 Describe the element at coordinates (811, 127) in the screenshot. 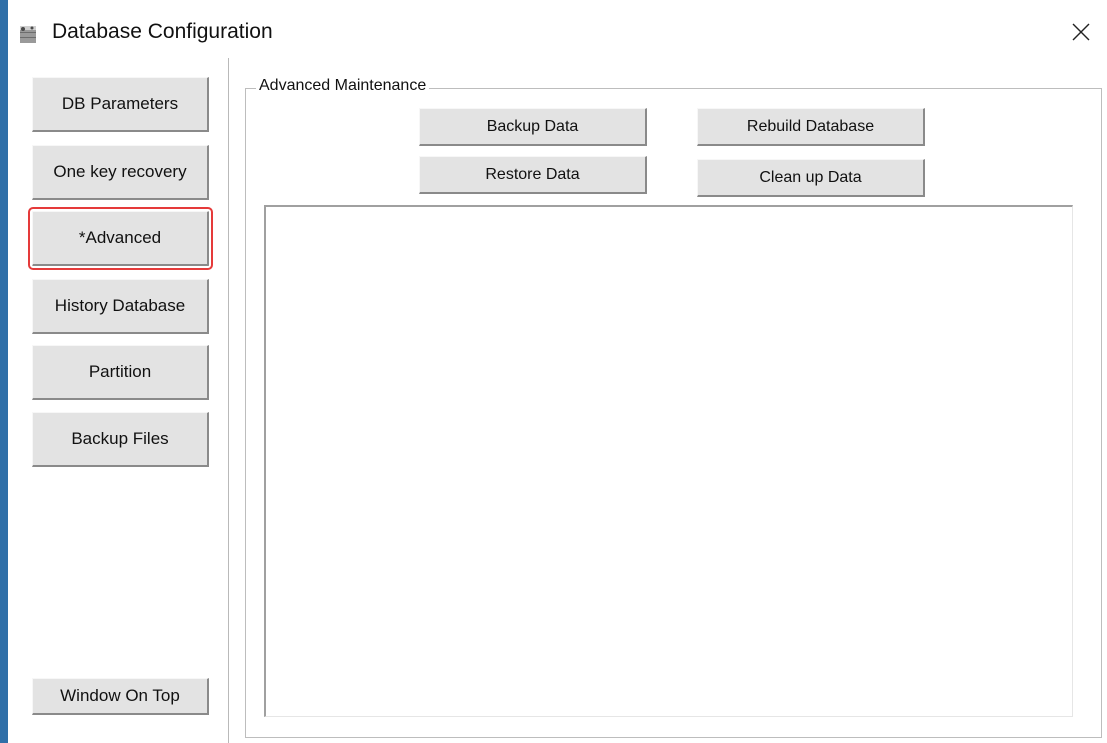

I see `rebuild-database-button: Rebuild Database` at that location.